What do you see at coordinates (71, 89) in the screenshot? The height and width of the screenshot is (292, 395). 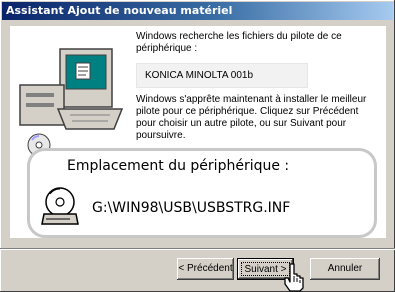 I see `computer-icon` at bounding box center [71, 89].